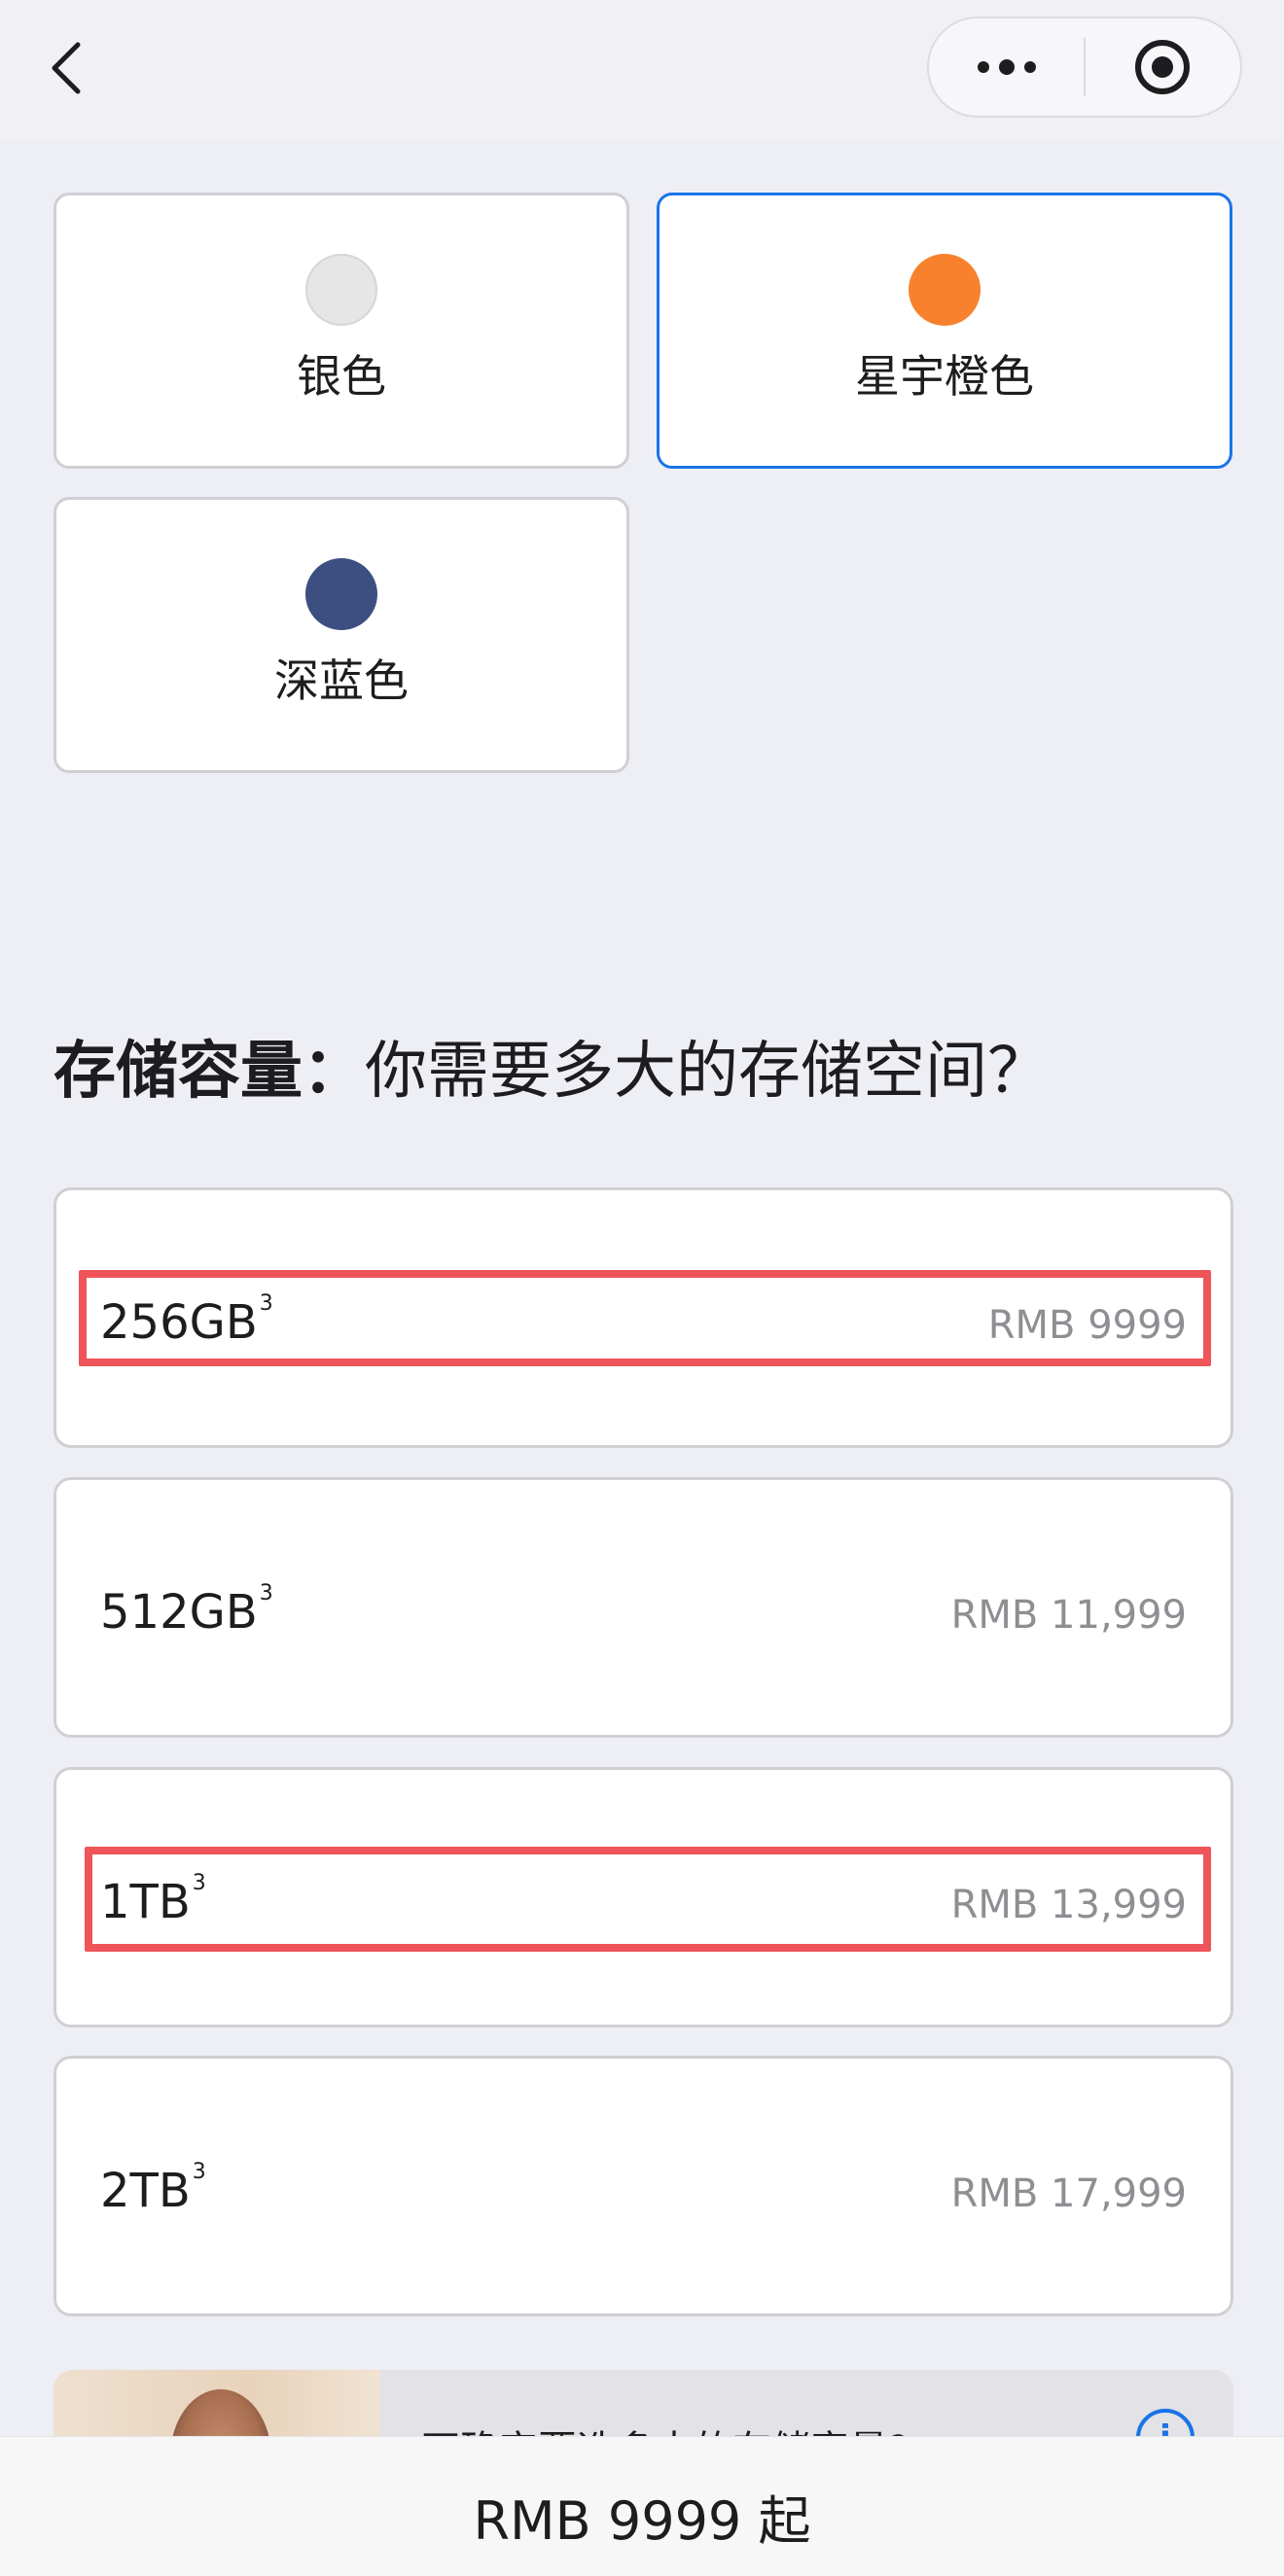  I want to click on storage-size: 256GB3, so click(186, 1320).